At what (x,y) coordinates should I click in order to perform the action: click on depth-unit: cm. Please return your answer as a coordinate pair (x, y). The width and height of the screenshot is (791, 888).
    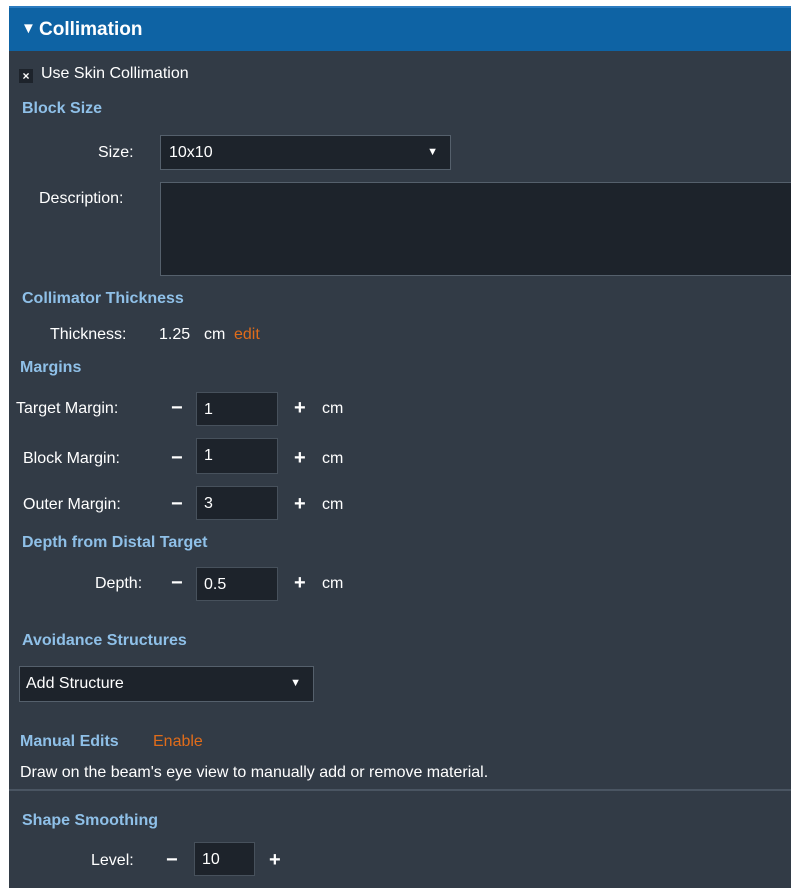
    Looking at the image, I should click on (333, 583).